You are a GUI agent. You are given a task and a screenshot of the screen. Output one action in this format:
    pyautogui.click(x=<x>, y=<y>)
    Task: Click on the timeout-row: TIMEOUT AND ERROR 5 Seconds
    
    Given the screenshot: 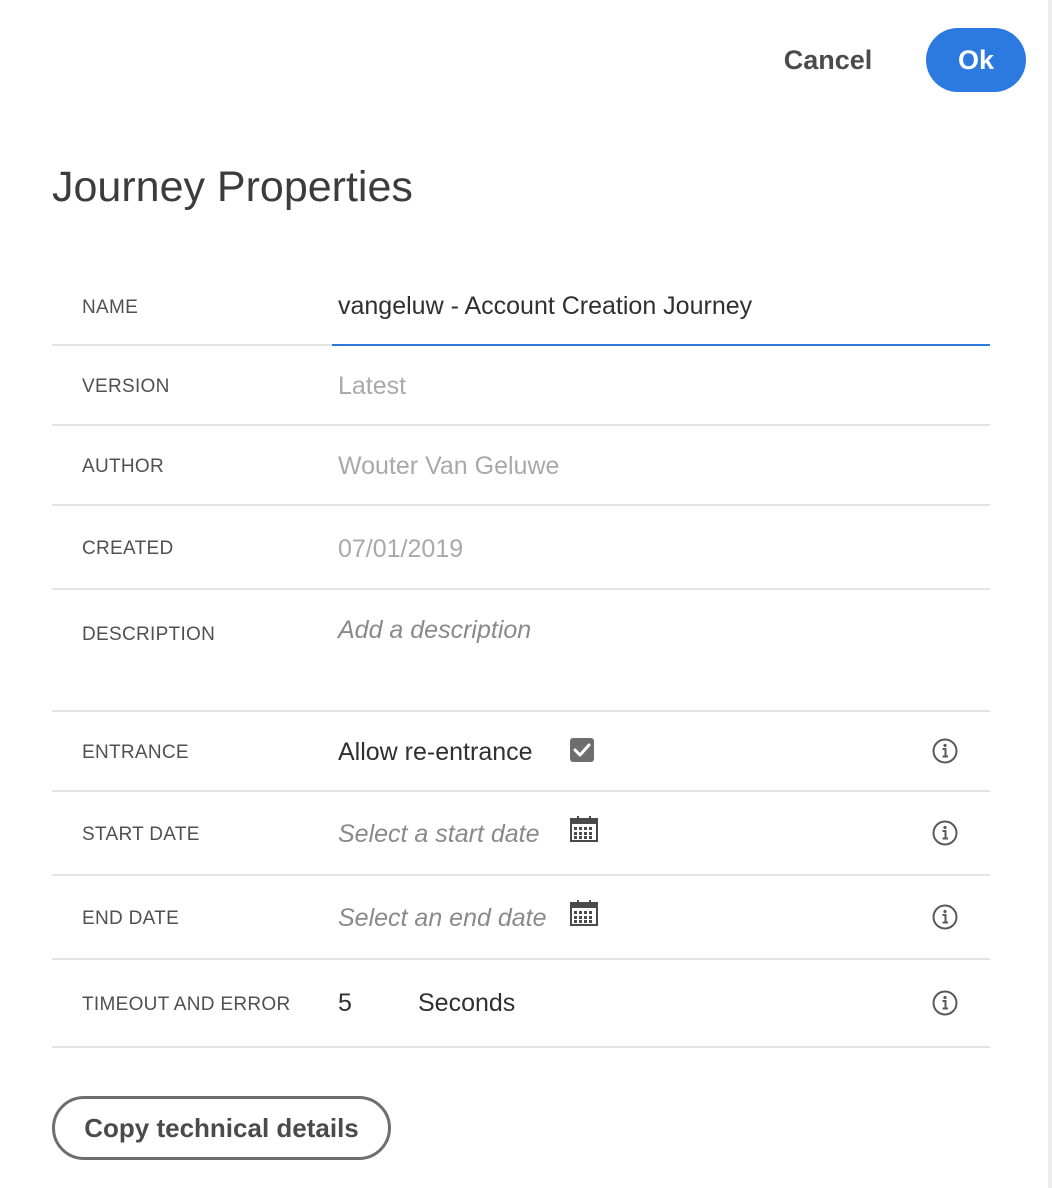 What is the action you would take?
    pyautogui.click(x=521, y=1004)
    